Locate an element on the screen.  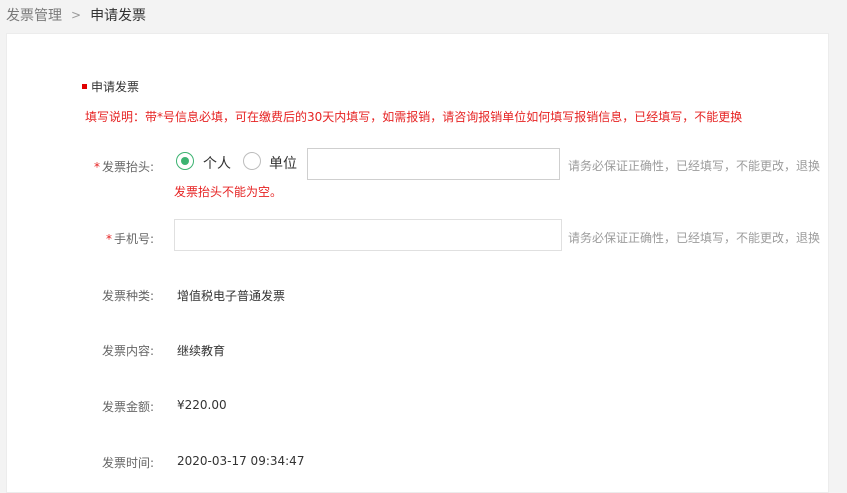
invoice-title-hint: 请务必保证正确性，已经填写，不能更改，退换 is located at coordinates (694, 166).